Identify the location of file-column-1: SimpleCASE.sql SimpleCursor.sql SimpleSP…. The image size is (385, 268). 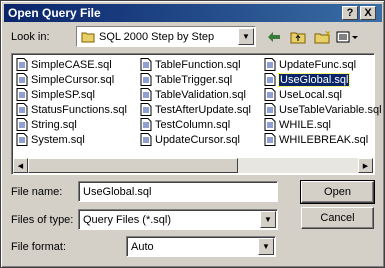
(71, 102).